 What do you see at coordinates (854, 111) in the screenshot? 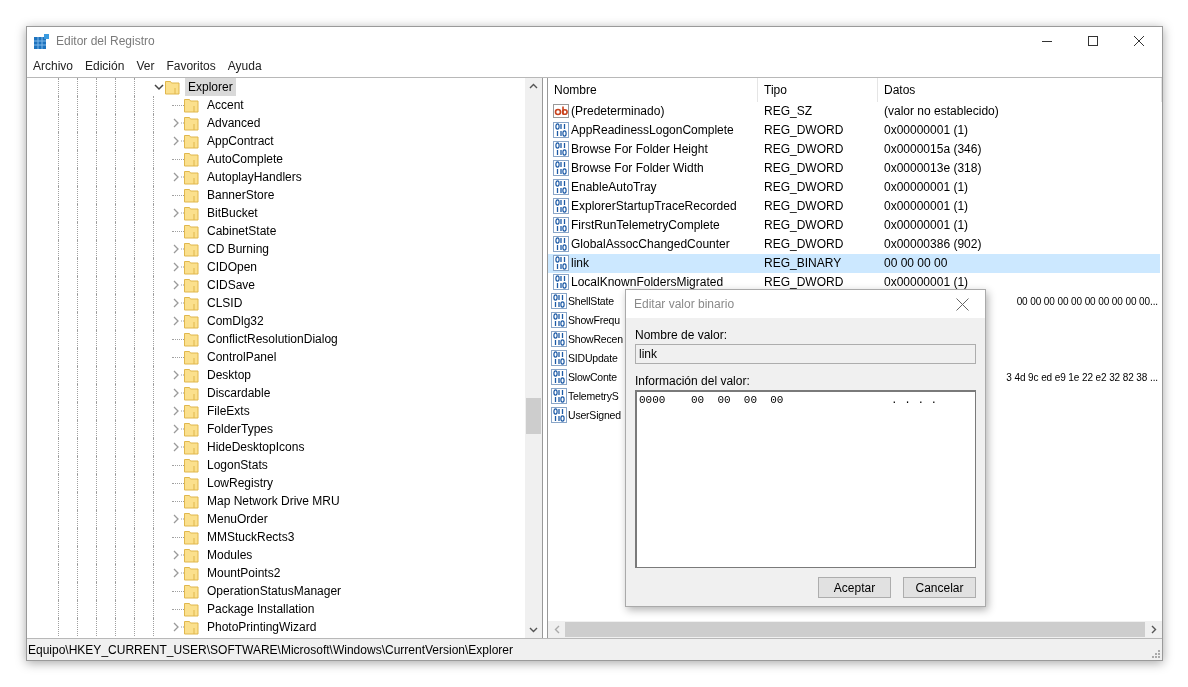
I see `value-row: (Predeterminado) REG_SZ (valor no establecido)` at bounding box center [854, 111].